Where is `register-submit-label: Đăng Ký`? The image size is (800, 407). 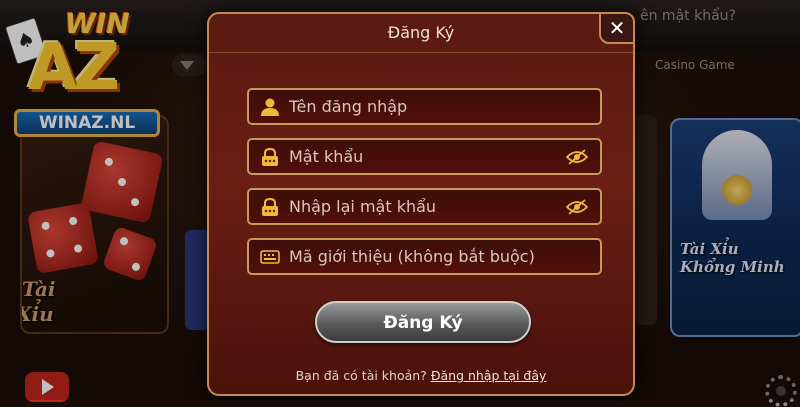
register-submit-label: Đăng Ký is located at coordinates (423, 323).